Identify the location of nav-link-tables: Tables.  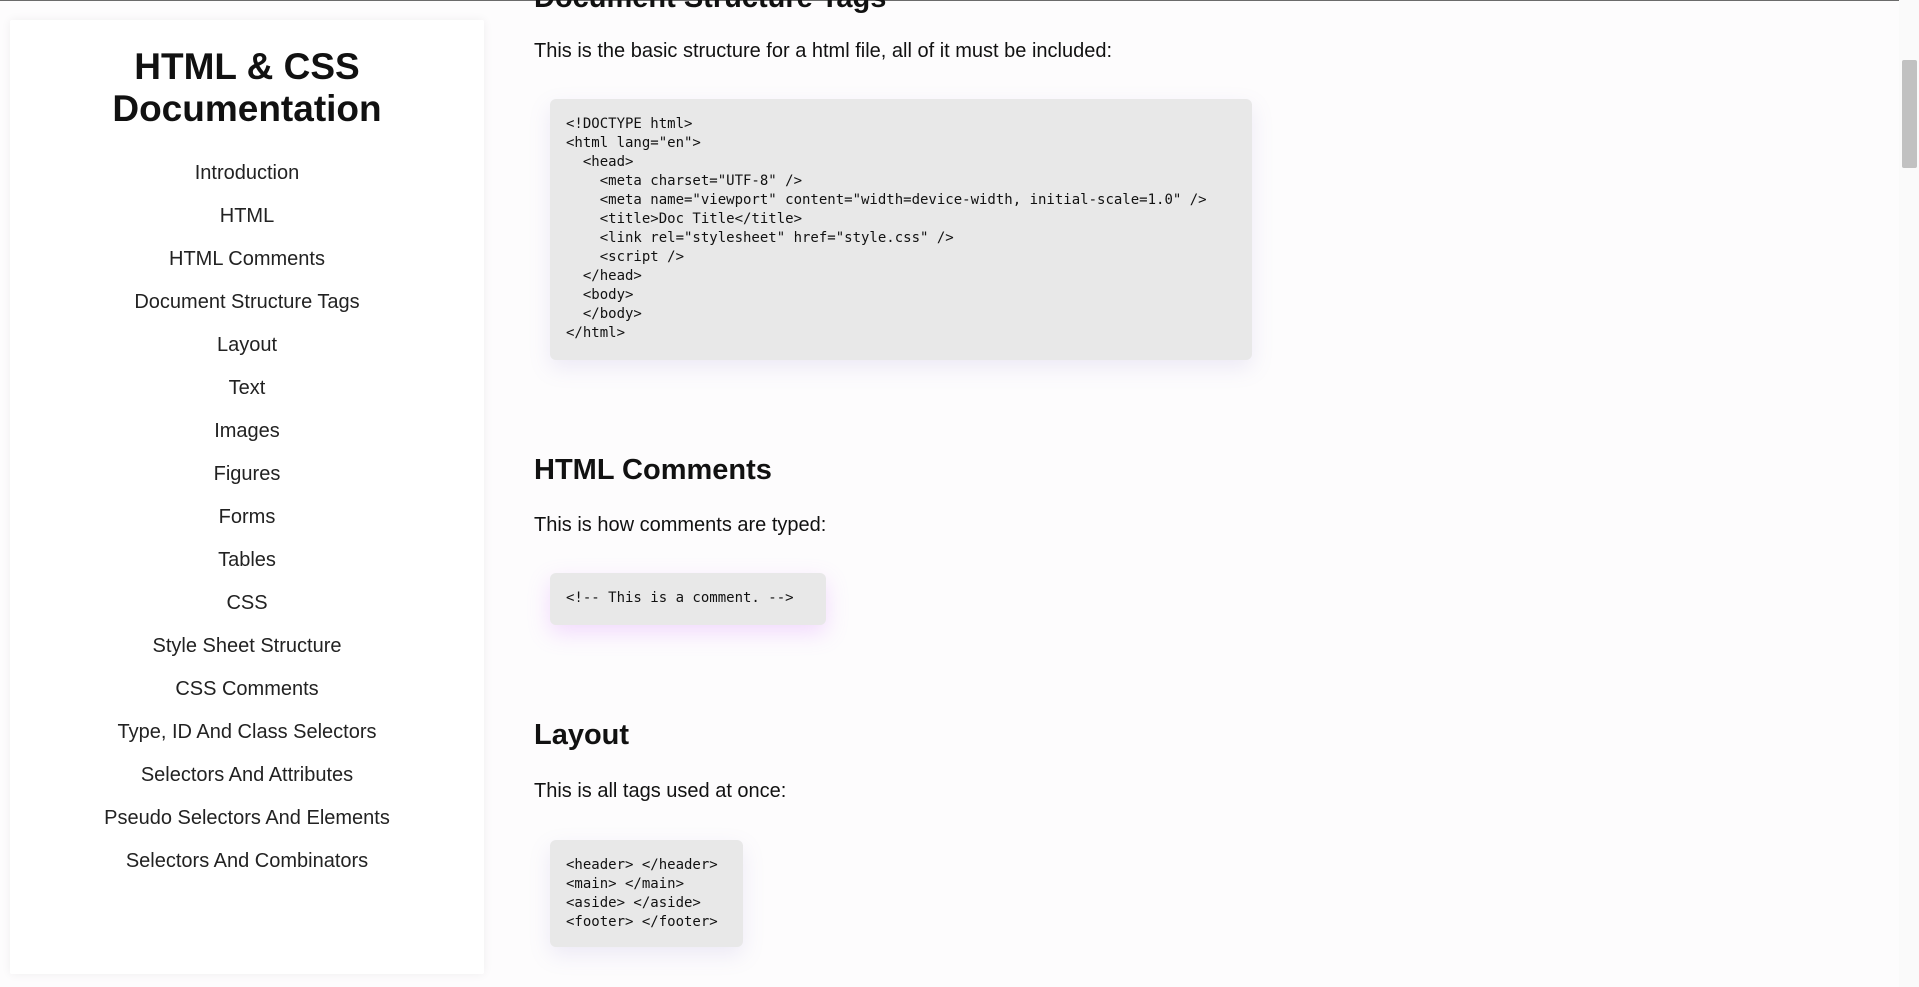
(247, 570).